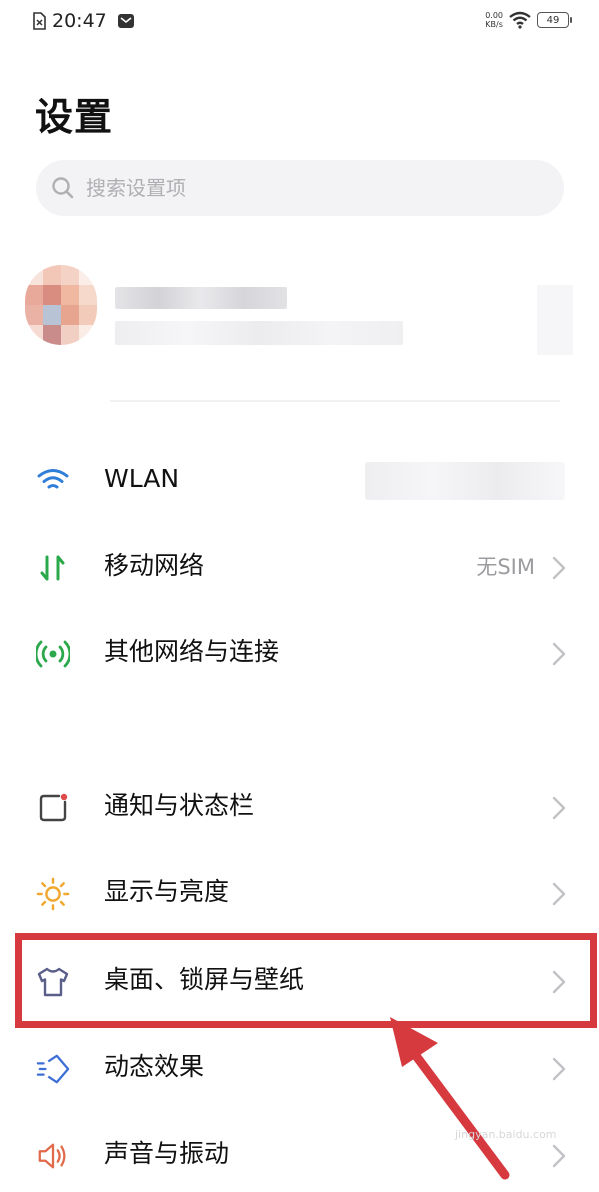 The width and height of the screenshot is (599, 1192). What do you see at coordinates (505, 567) in the screenshot?
I see `settings-item-value: 无SIM` at bounding box center [505, 567].